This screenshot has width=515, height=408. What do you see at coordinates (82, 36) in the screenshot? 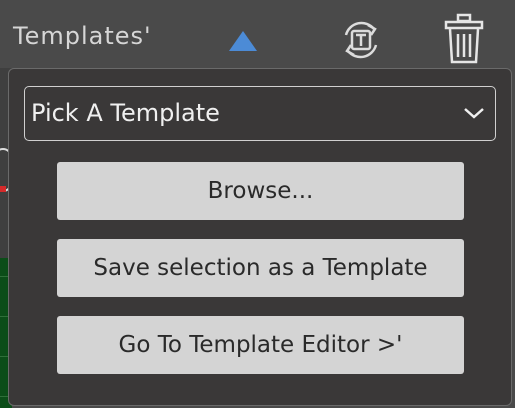
I see `templates-title: Templates'` at bounding box center [82, 36].